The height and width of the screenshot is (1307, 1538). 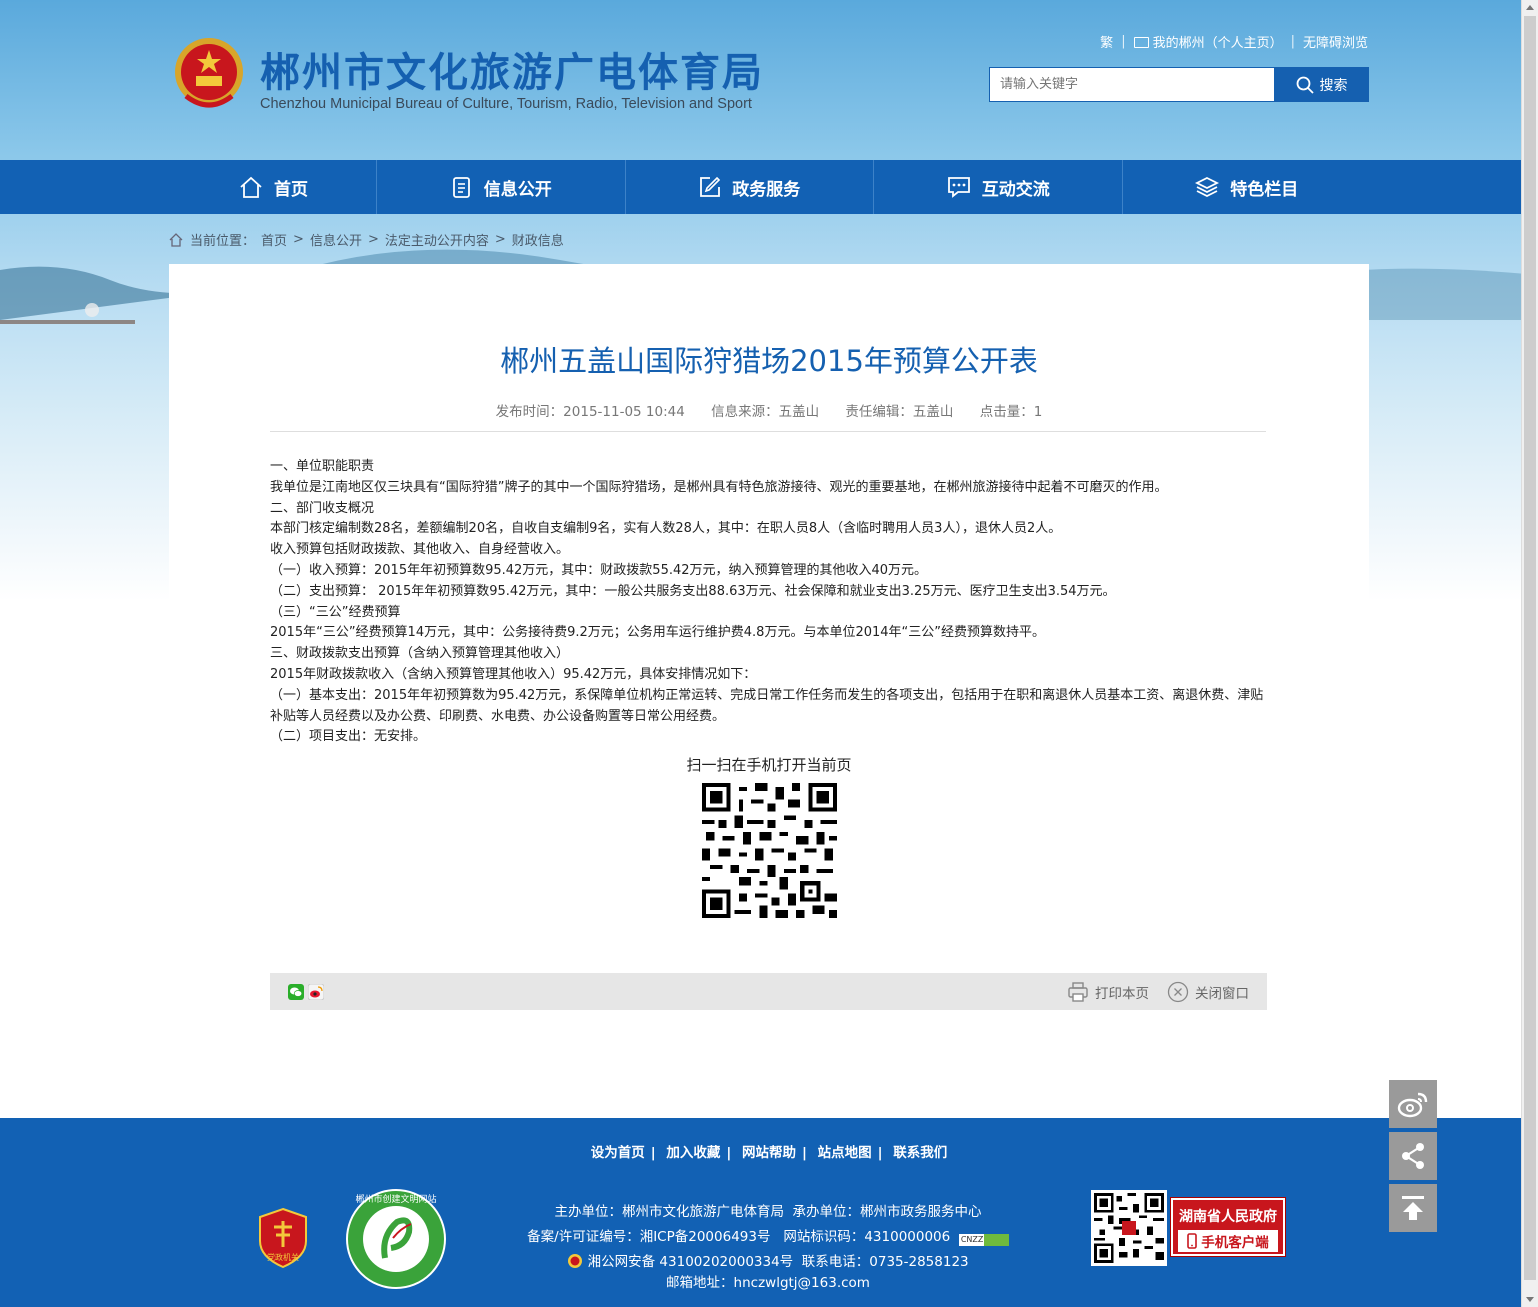 I want to click on nav-item-info-disclosure: 信息公开, so click(x=501, y=187).